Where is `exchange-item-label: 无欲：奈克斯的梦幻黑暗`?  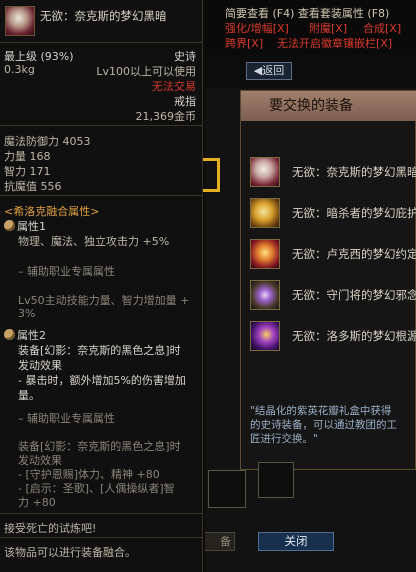
exchange-item-label: 无欲：奈克斯的梦幻黑暗 is located at coordinates (354, 172).